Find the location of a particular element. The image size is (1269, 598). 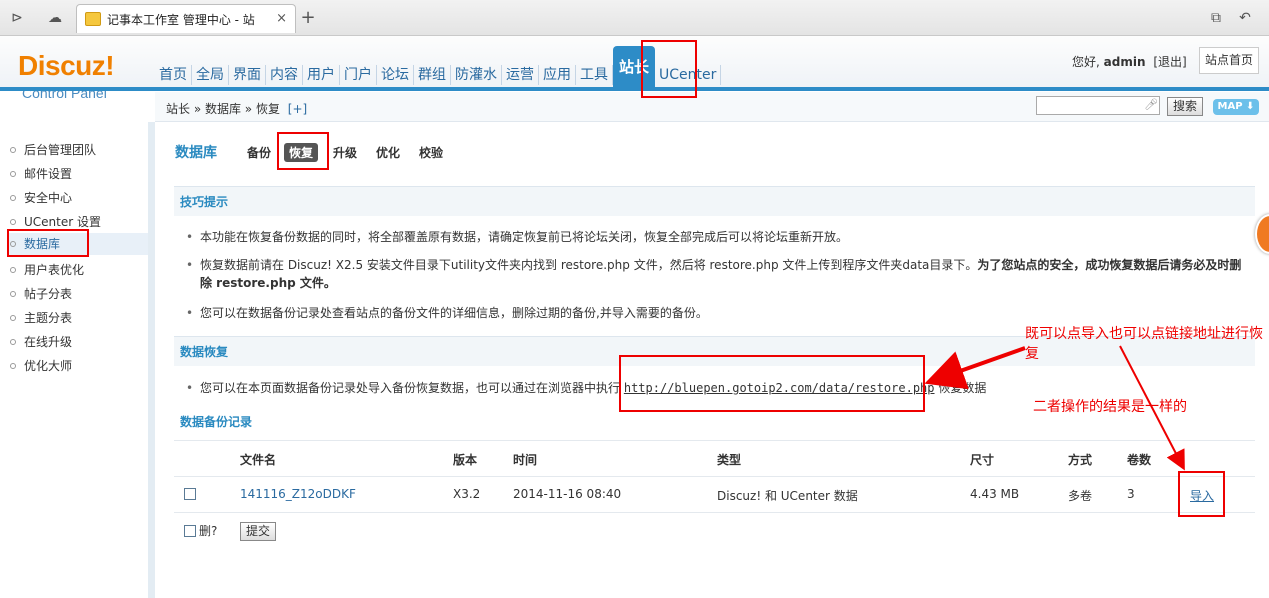

nav-ucenter: UCenter is located at coordinates (688, 74).